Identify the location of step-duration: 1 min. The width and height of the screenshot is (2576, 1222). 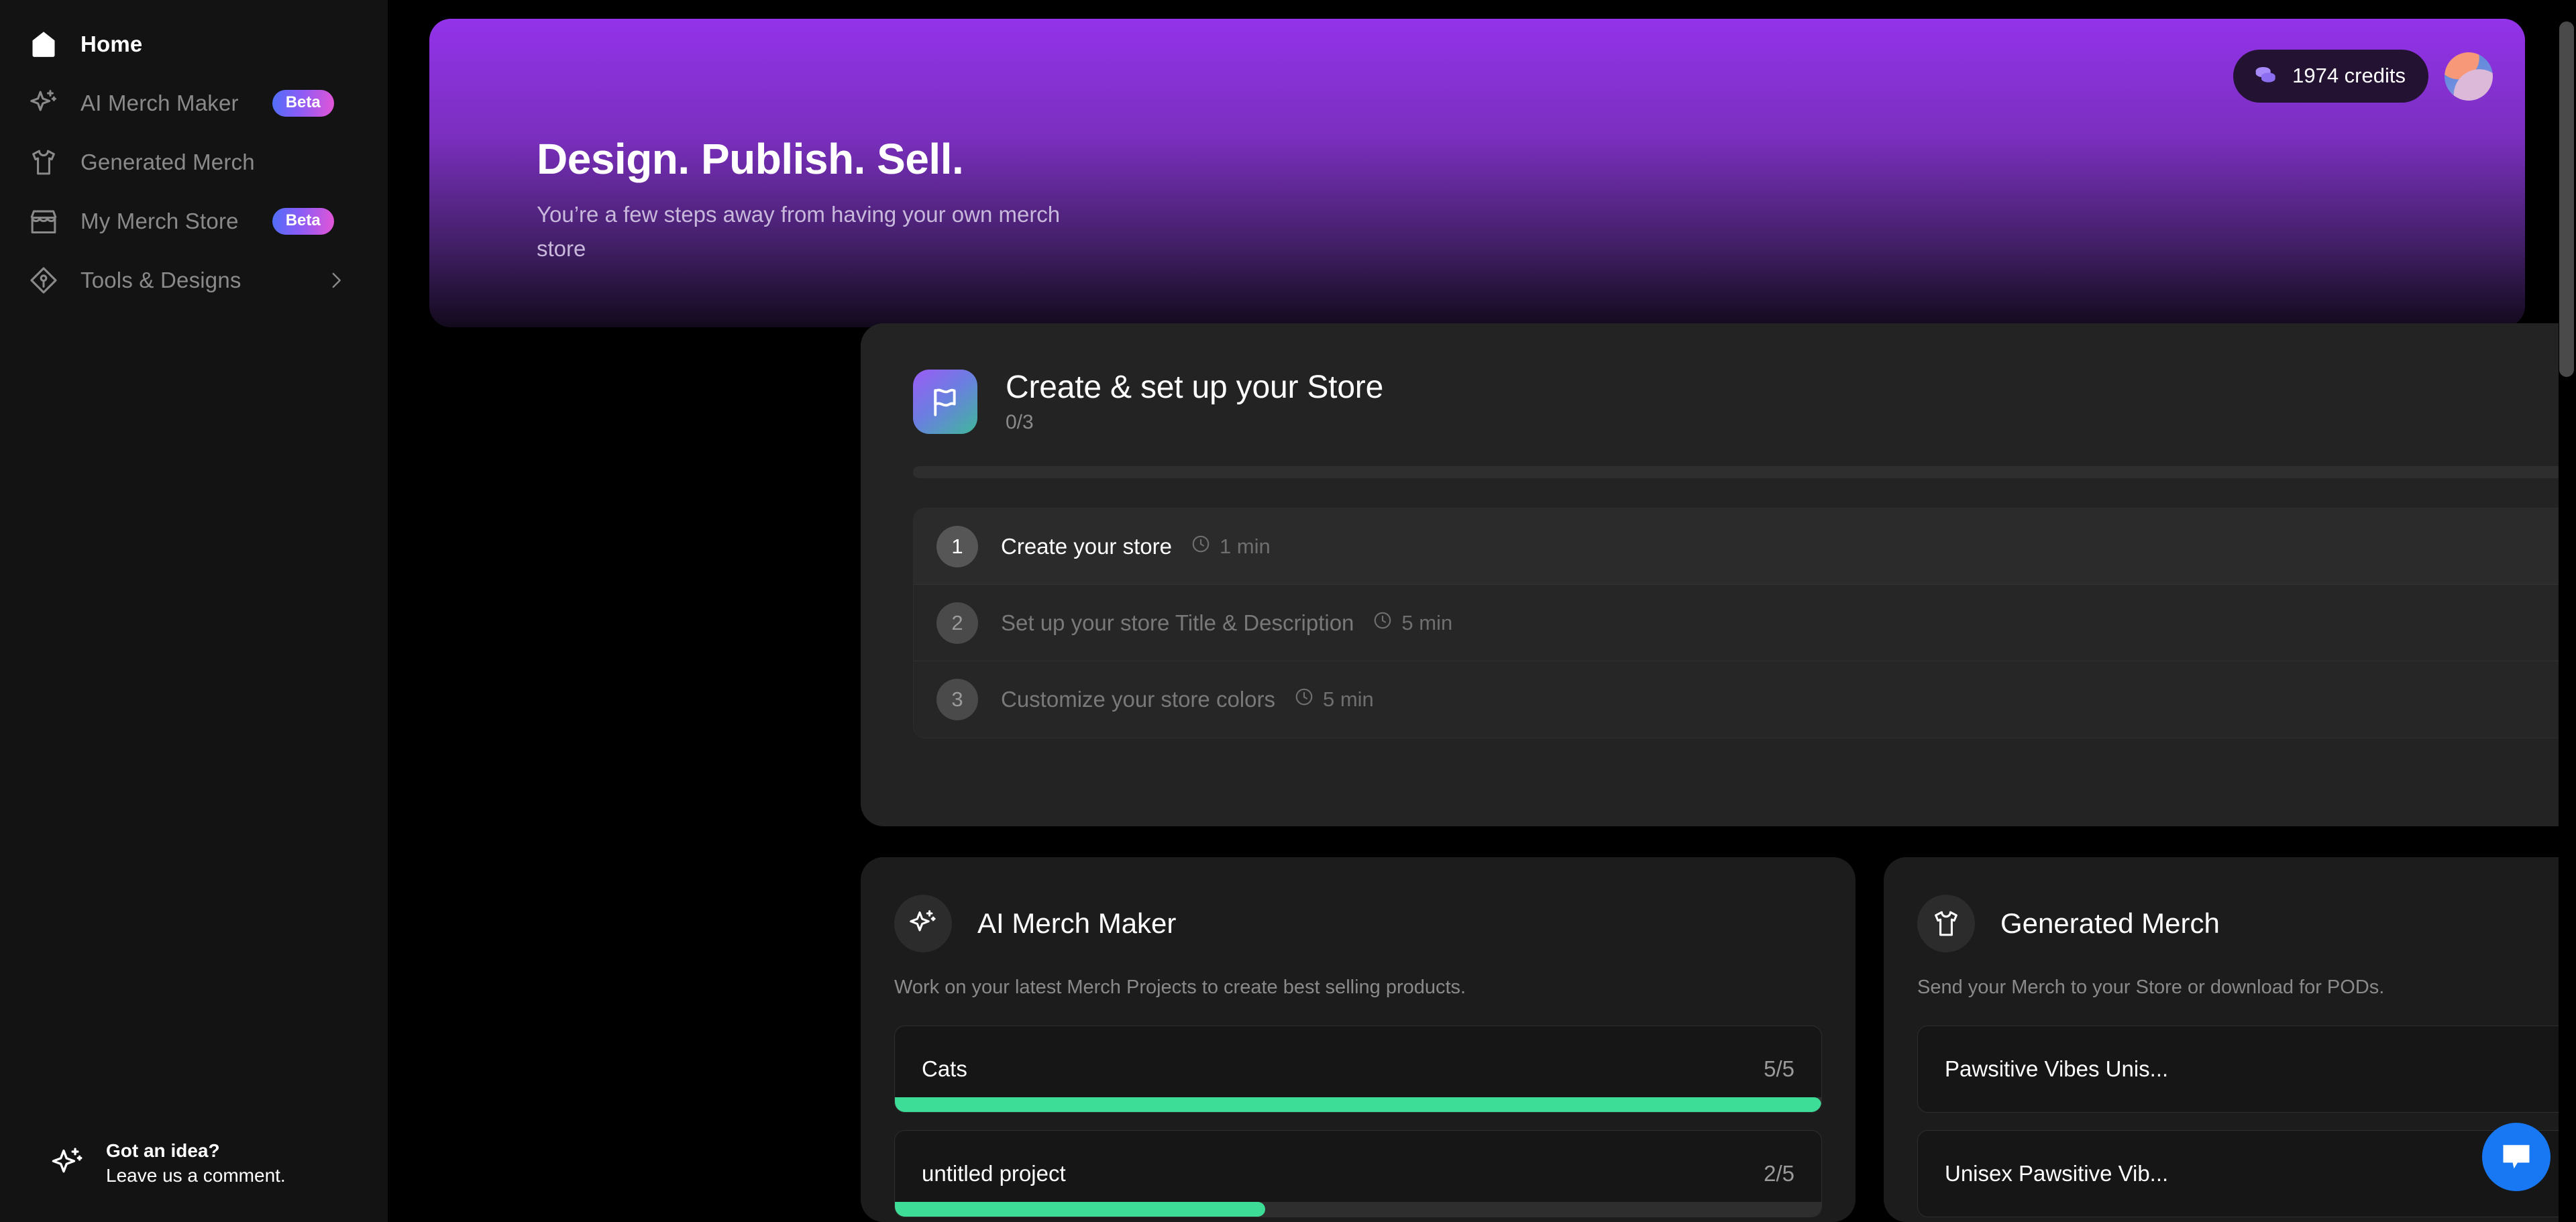
(1231, 546).